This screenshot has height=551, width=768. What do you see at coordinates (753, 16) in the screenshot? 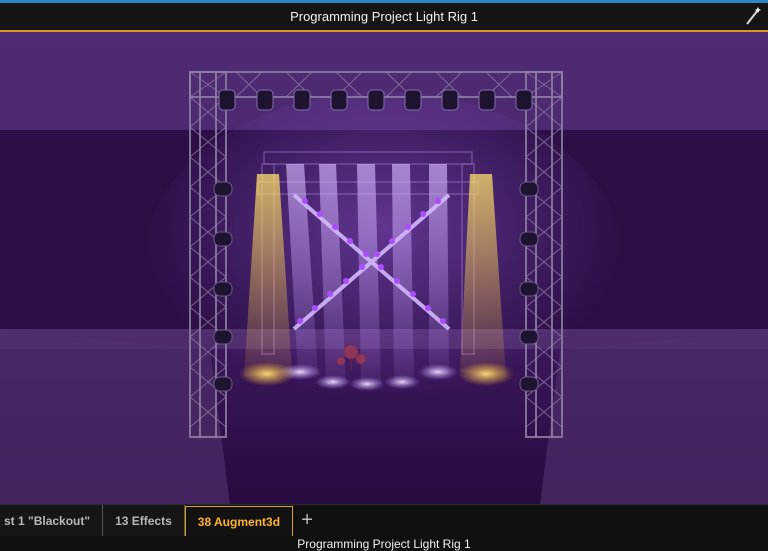
I see `magic-wand-icon` at bounding box center [753, 16].